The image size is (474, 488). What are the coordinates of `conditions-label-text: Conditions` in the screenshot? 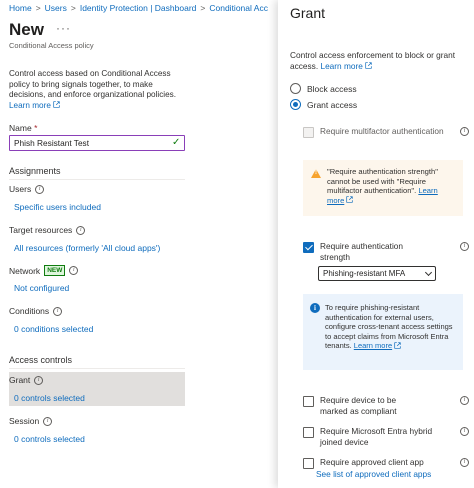 It's located at (29, 311).